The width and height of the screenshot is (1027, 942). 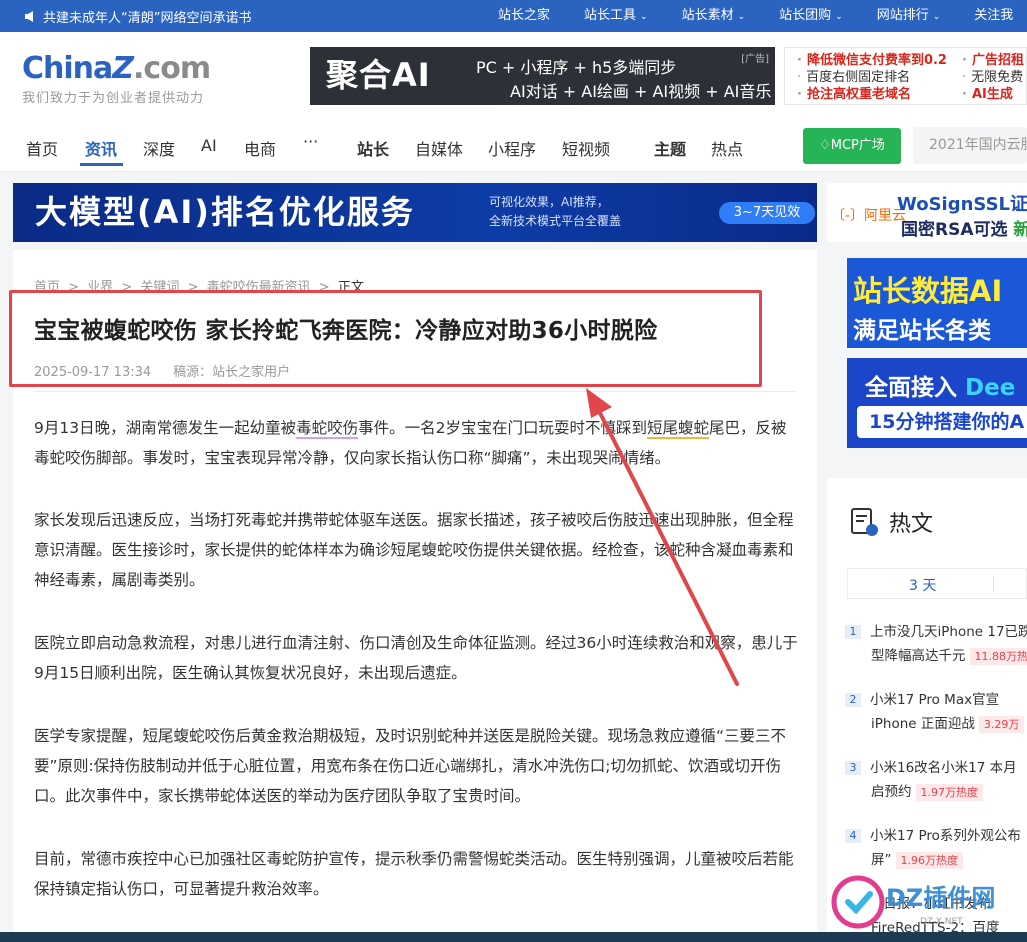 I want to click on nav-item-hot: 热点, so click(x=727, y=148).